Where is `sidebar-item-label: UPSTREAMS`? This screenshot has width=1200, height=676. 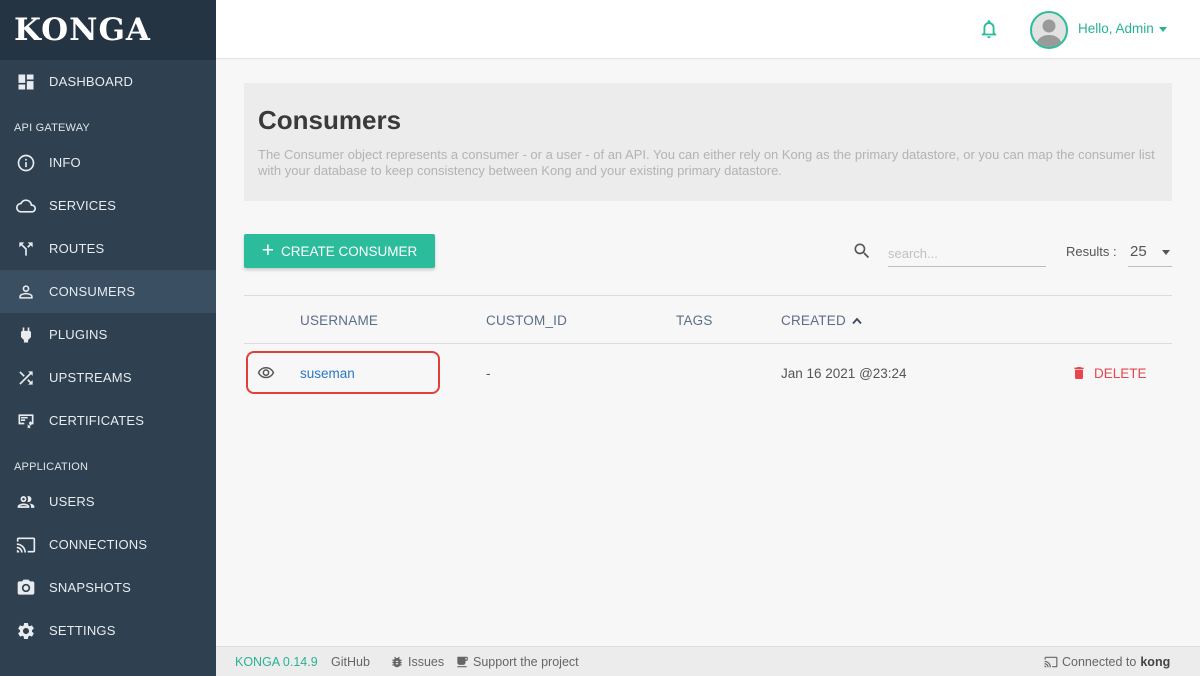 sidebar-item-label: UPSTREAMS is located at coordinates (90, 377).